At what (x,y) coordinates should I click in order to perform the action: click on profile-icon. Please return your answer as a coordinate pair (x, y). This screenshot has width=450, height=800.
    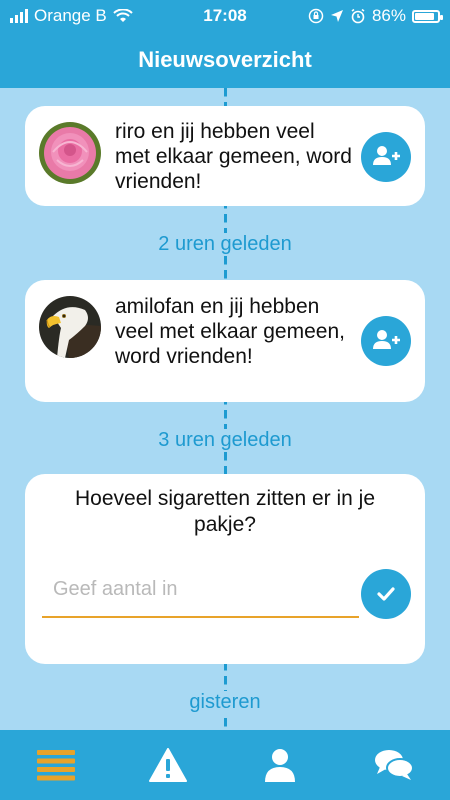
    Looking at the image, I should click on (280, 765).